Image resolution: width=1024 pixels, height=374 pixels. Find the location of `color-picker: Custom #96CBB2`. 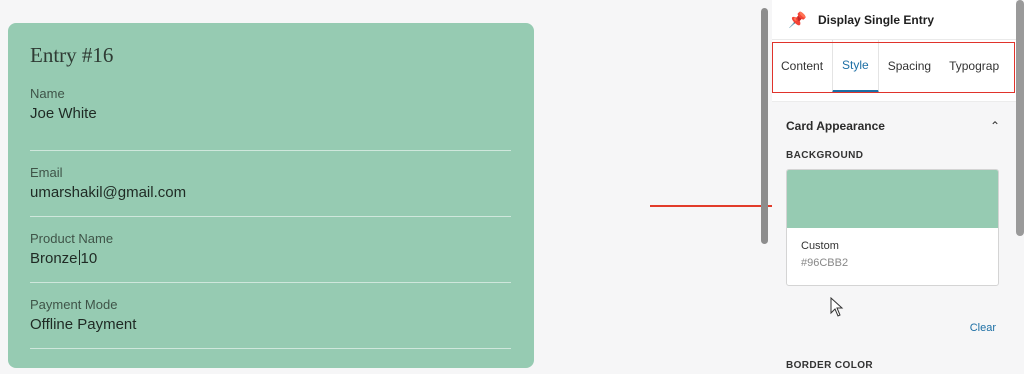

color-picker: Custom #96CBB2 is located at coordinates (892, 227).